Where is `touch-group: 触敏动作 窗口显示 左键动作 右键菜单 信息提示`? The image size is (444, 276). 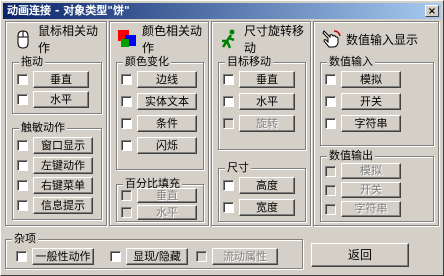 touch-group: 触敏动作 窗口显示 左键动作 右键菜单 信息提示 is located at coordinates (57, 170).